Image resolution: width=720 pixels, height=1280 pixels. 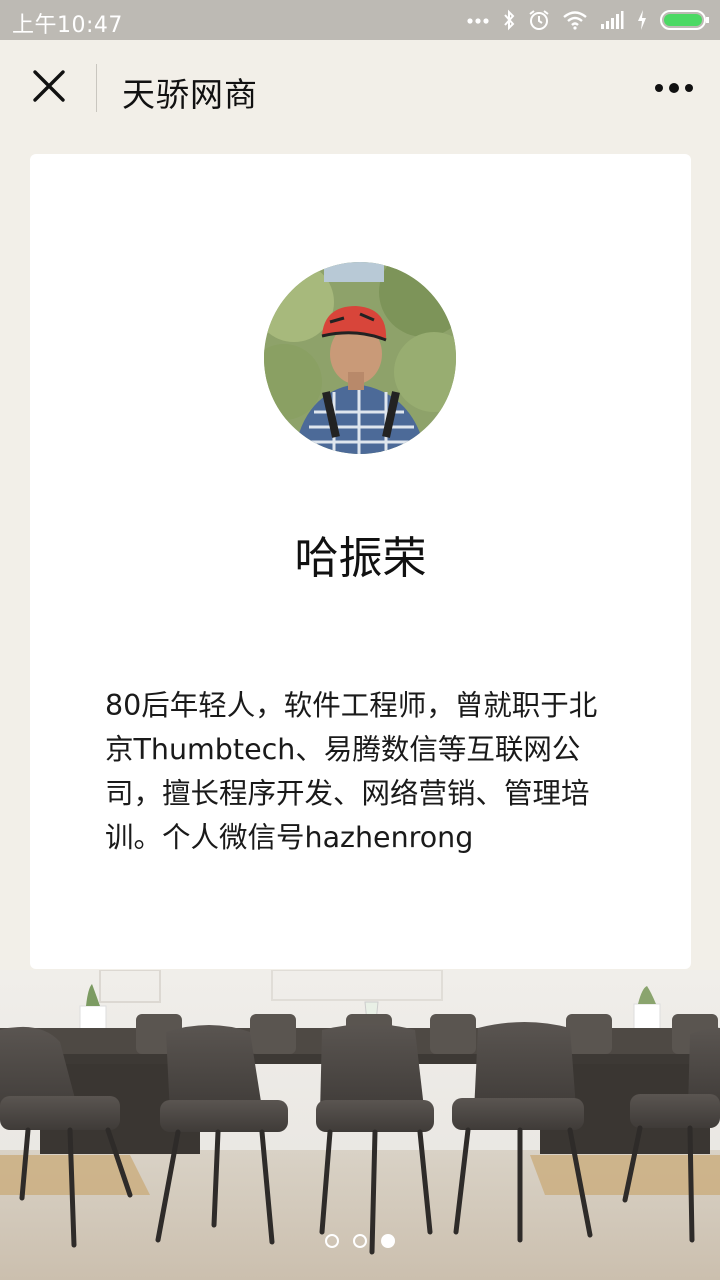 What do you see at coordinates (360, 20) in the screenshot?
I see `status-bar: 上午10:47` at bounding box center [360, 20].